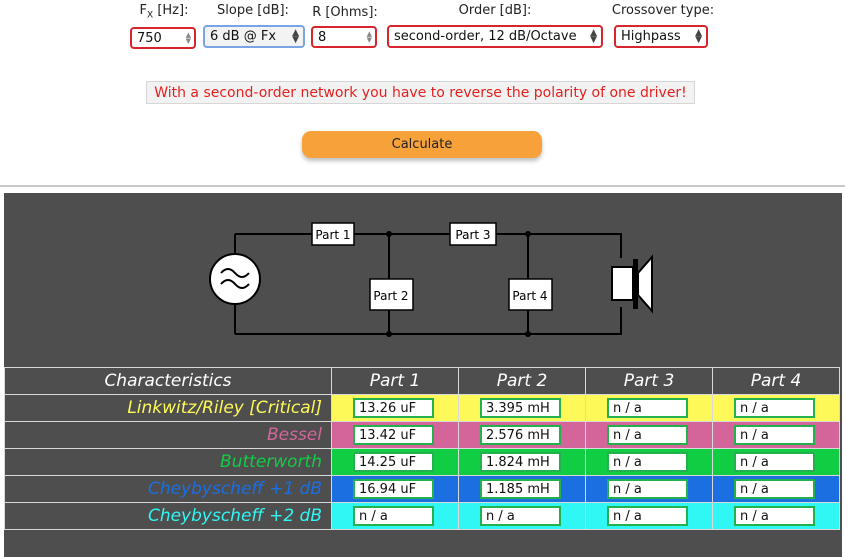  What do you see at coordinates (393, 489) in the screenshot?
I see `value-field: 16.94 uF` at bounding box center [393, 489].